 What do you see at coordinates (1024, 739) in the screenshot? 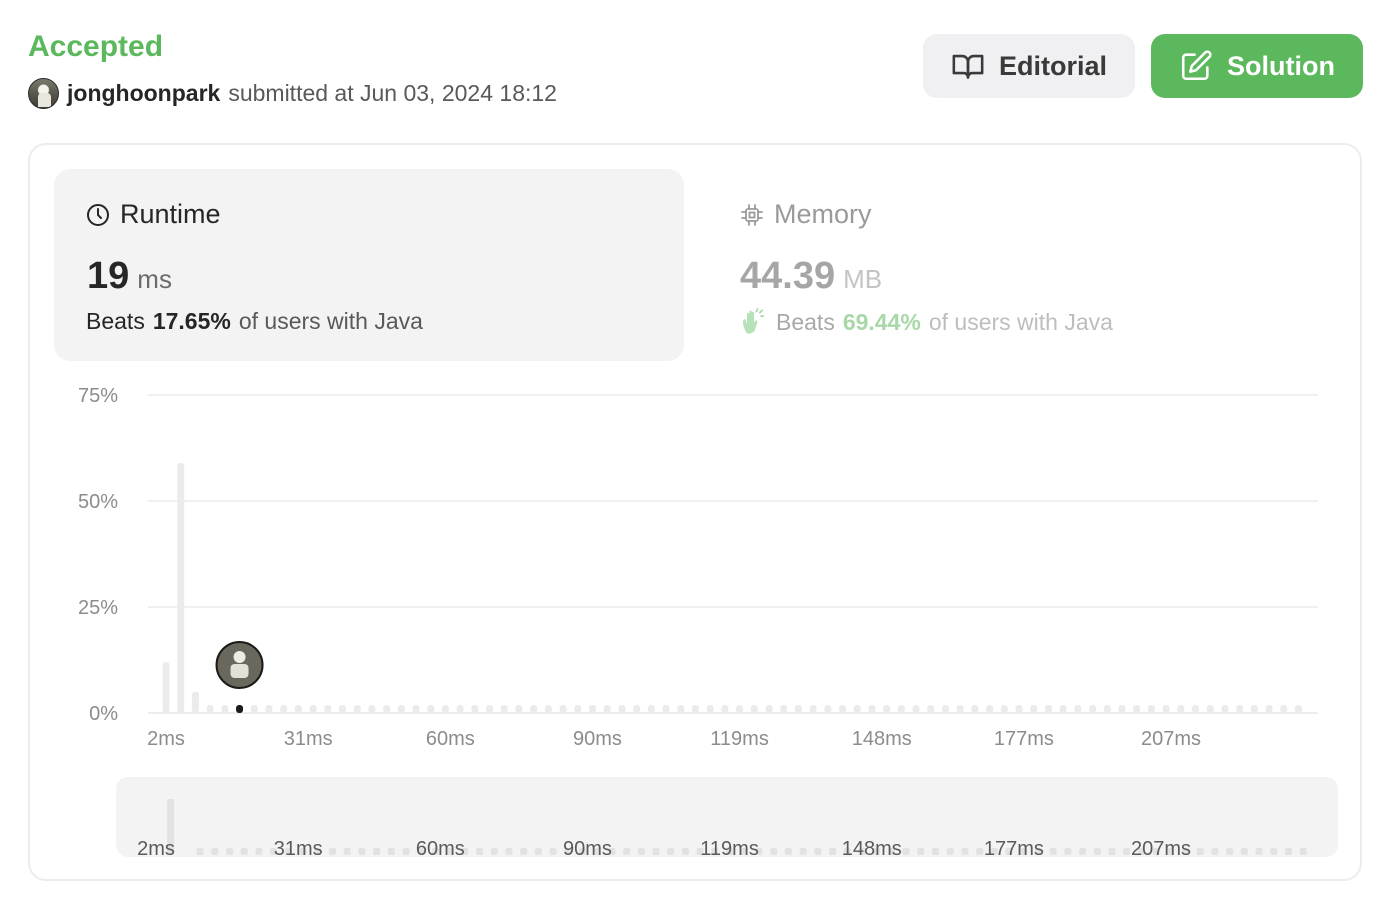
I see `x-tick-label: 177ms` at bounding box center [1024, 739].